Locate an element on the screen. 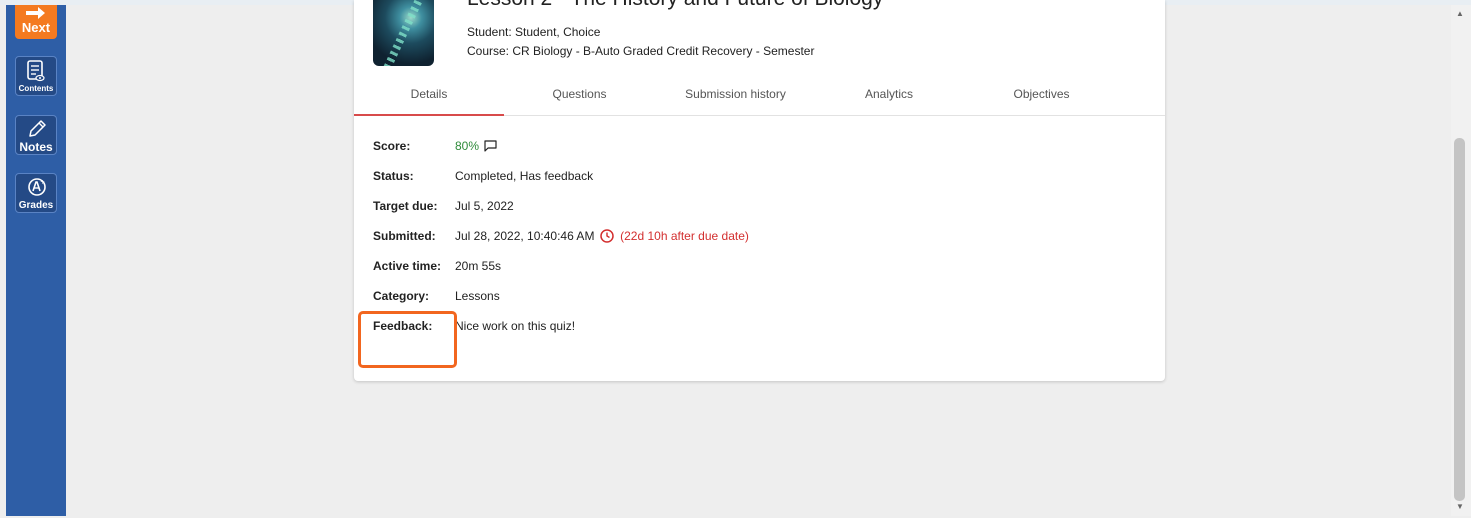 The image size is (1471, 518). category-value: Lessons is located at coordinates (477, 296).